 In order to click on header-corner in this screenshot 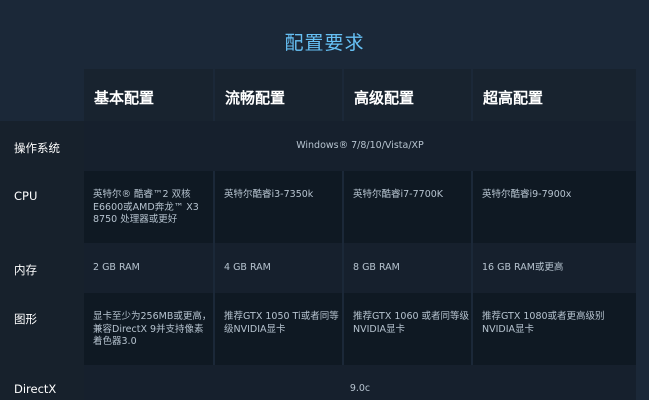, I will do `click(42, 95)`.